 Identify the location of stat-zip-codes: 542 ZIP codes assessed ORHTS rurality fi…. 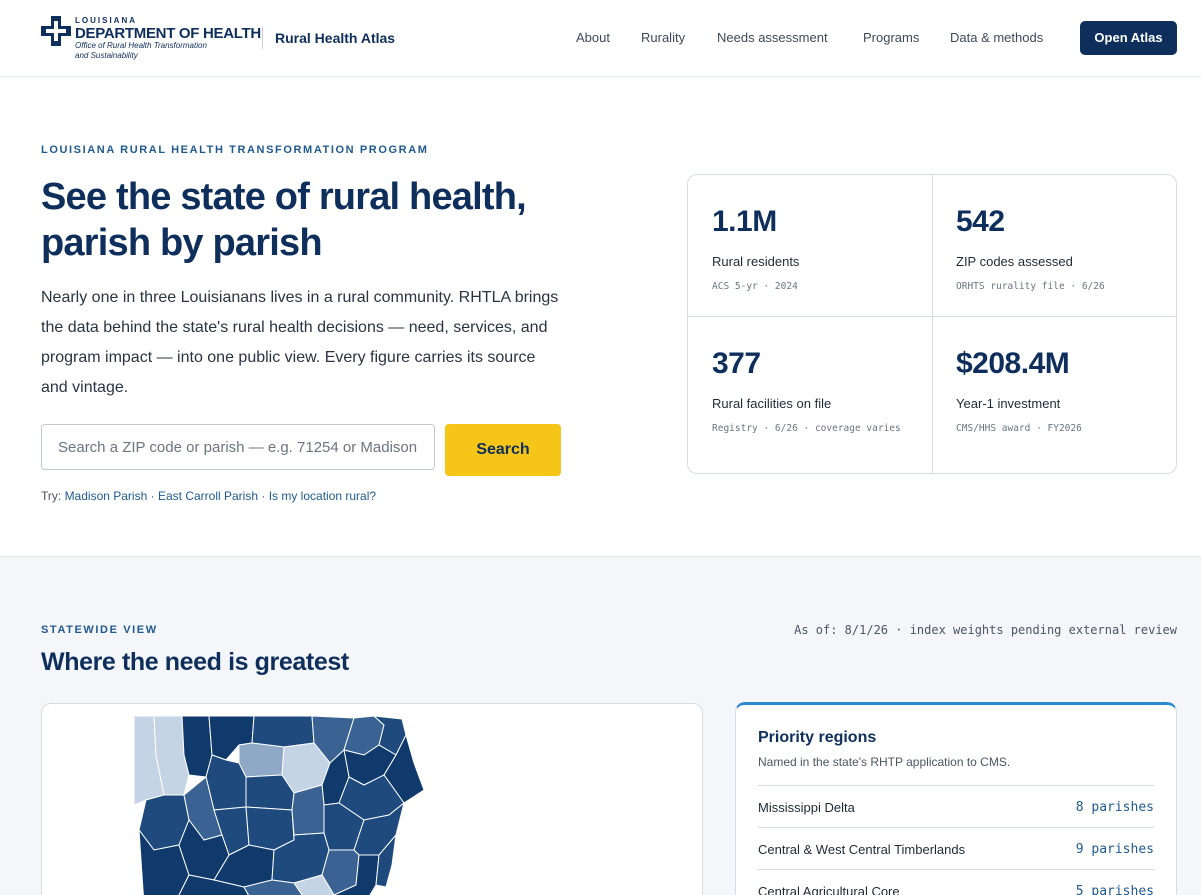
(1066, 249).